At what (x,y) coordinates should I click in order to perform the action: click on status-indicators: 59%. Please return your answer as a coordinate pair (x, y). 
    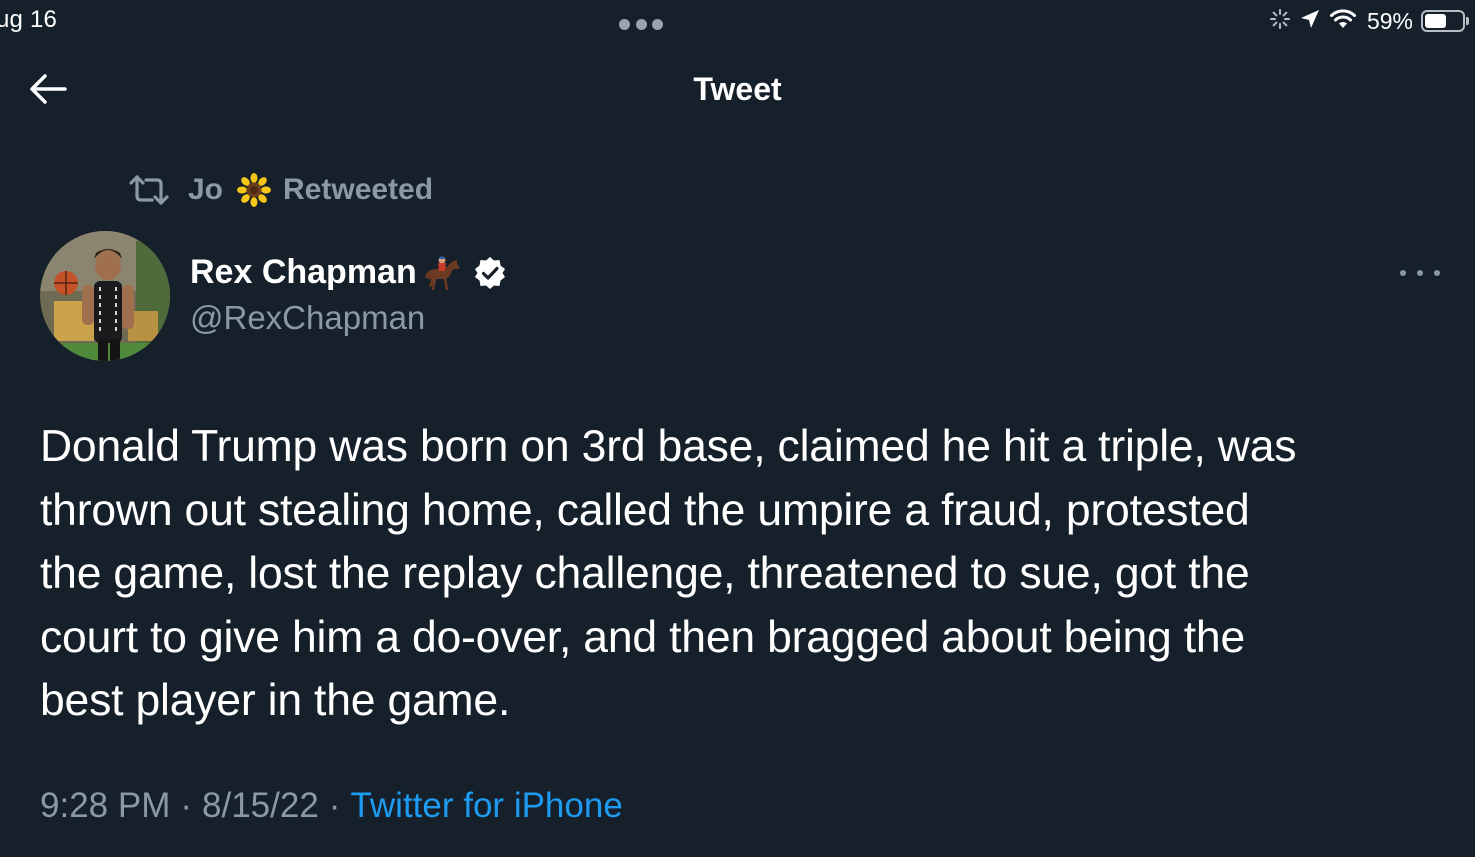
    Looking at the image, I should click on (1369, 21).